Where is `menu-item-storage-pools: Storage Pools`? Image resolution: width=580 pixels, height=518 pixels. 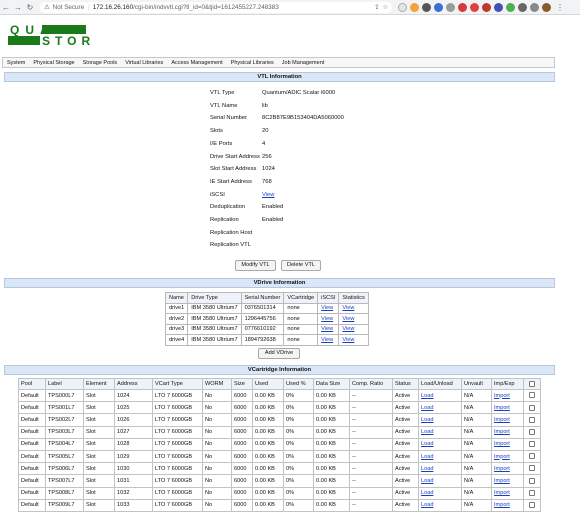 menu-item-storage-pools: Storage Pools is located at coordinates (100, 63).